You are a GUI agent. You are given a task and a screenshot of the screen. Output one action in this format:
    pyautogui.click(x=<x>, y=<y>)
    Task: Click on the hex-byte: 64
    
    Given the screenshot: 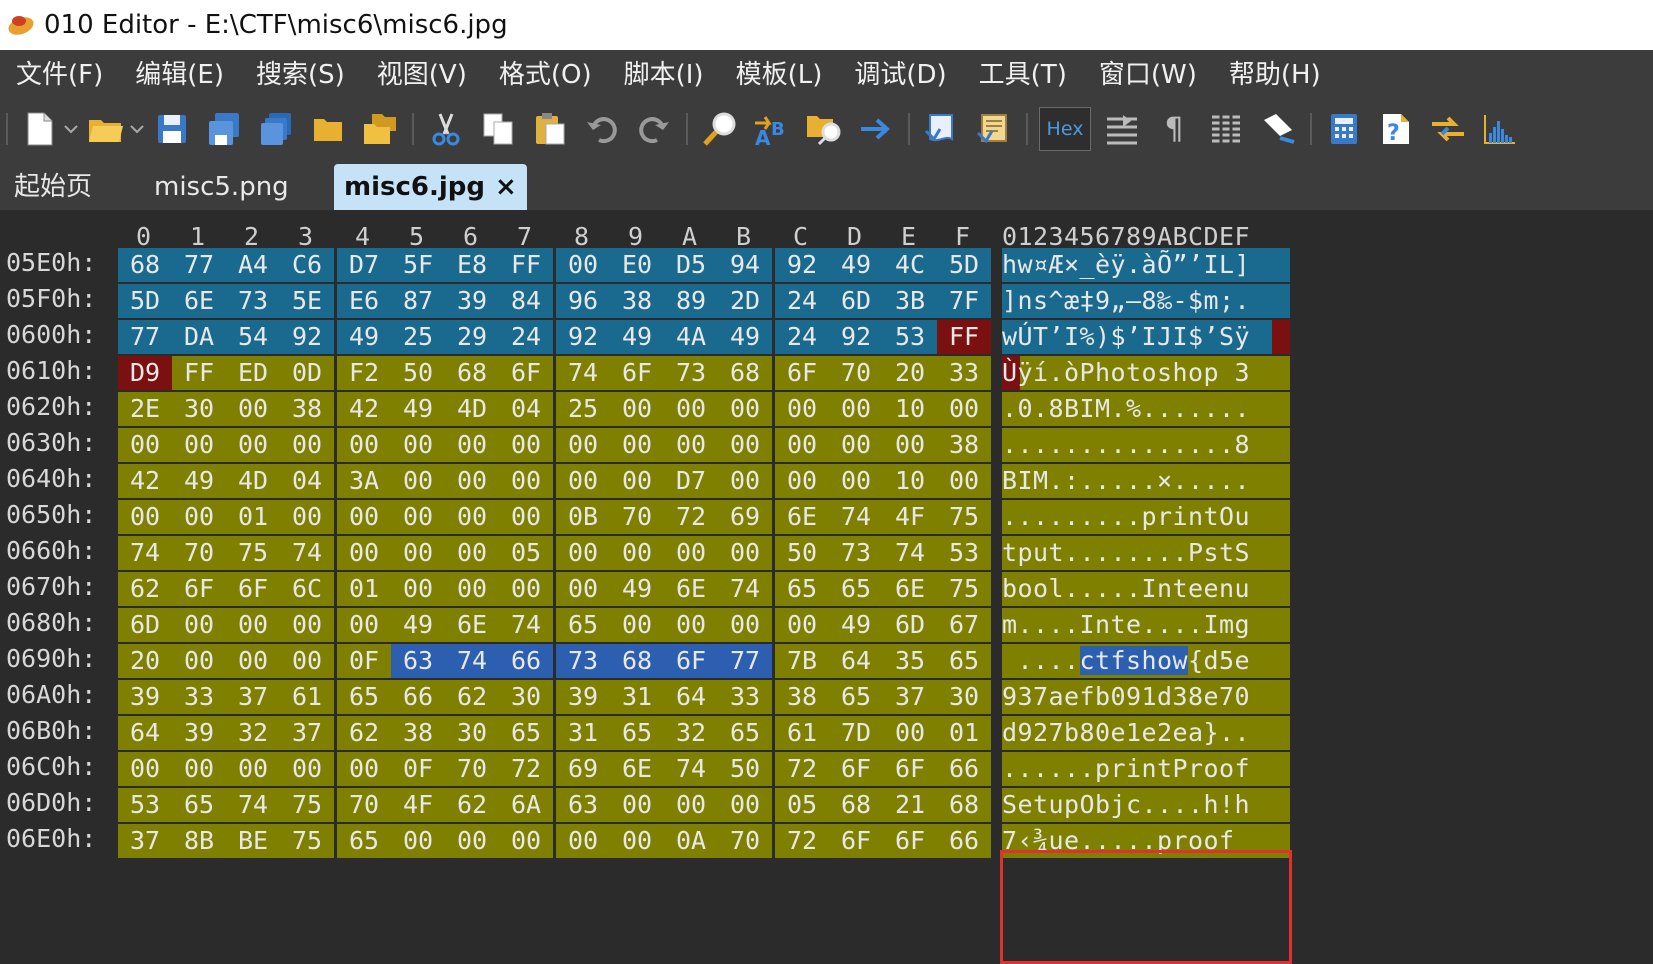 What is the action you would take?
    pyautogui.click(x=145, y=733)
    